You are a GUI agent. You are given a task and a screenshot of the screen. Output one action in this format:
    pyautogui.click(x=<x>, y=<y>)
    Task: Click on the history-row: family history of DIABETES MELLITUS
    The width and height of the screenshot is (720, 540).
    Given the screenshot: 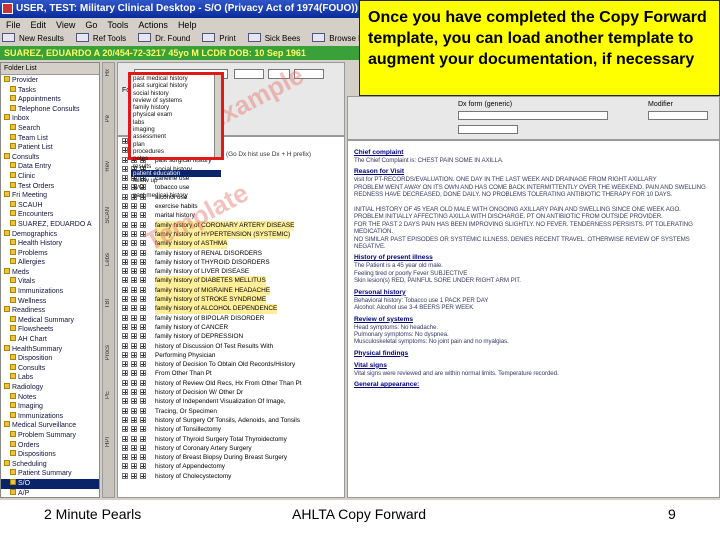 What is the action you would take?
    pyautogui.click(x=231, y=281)
    